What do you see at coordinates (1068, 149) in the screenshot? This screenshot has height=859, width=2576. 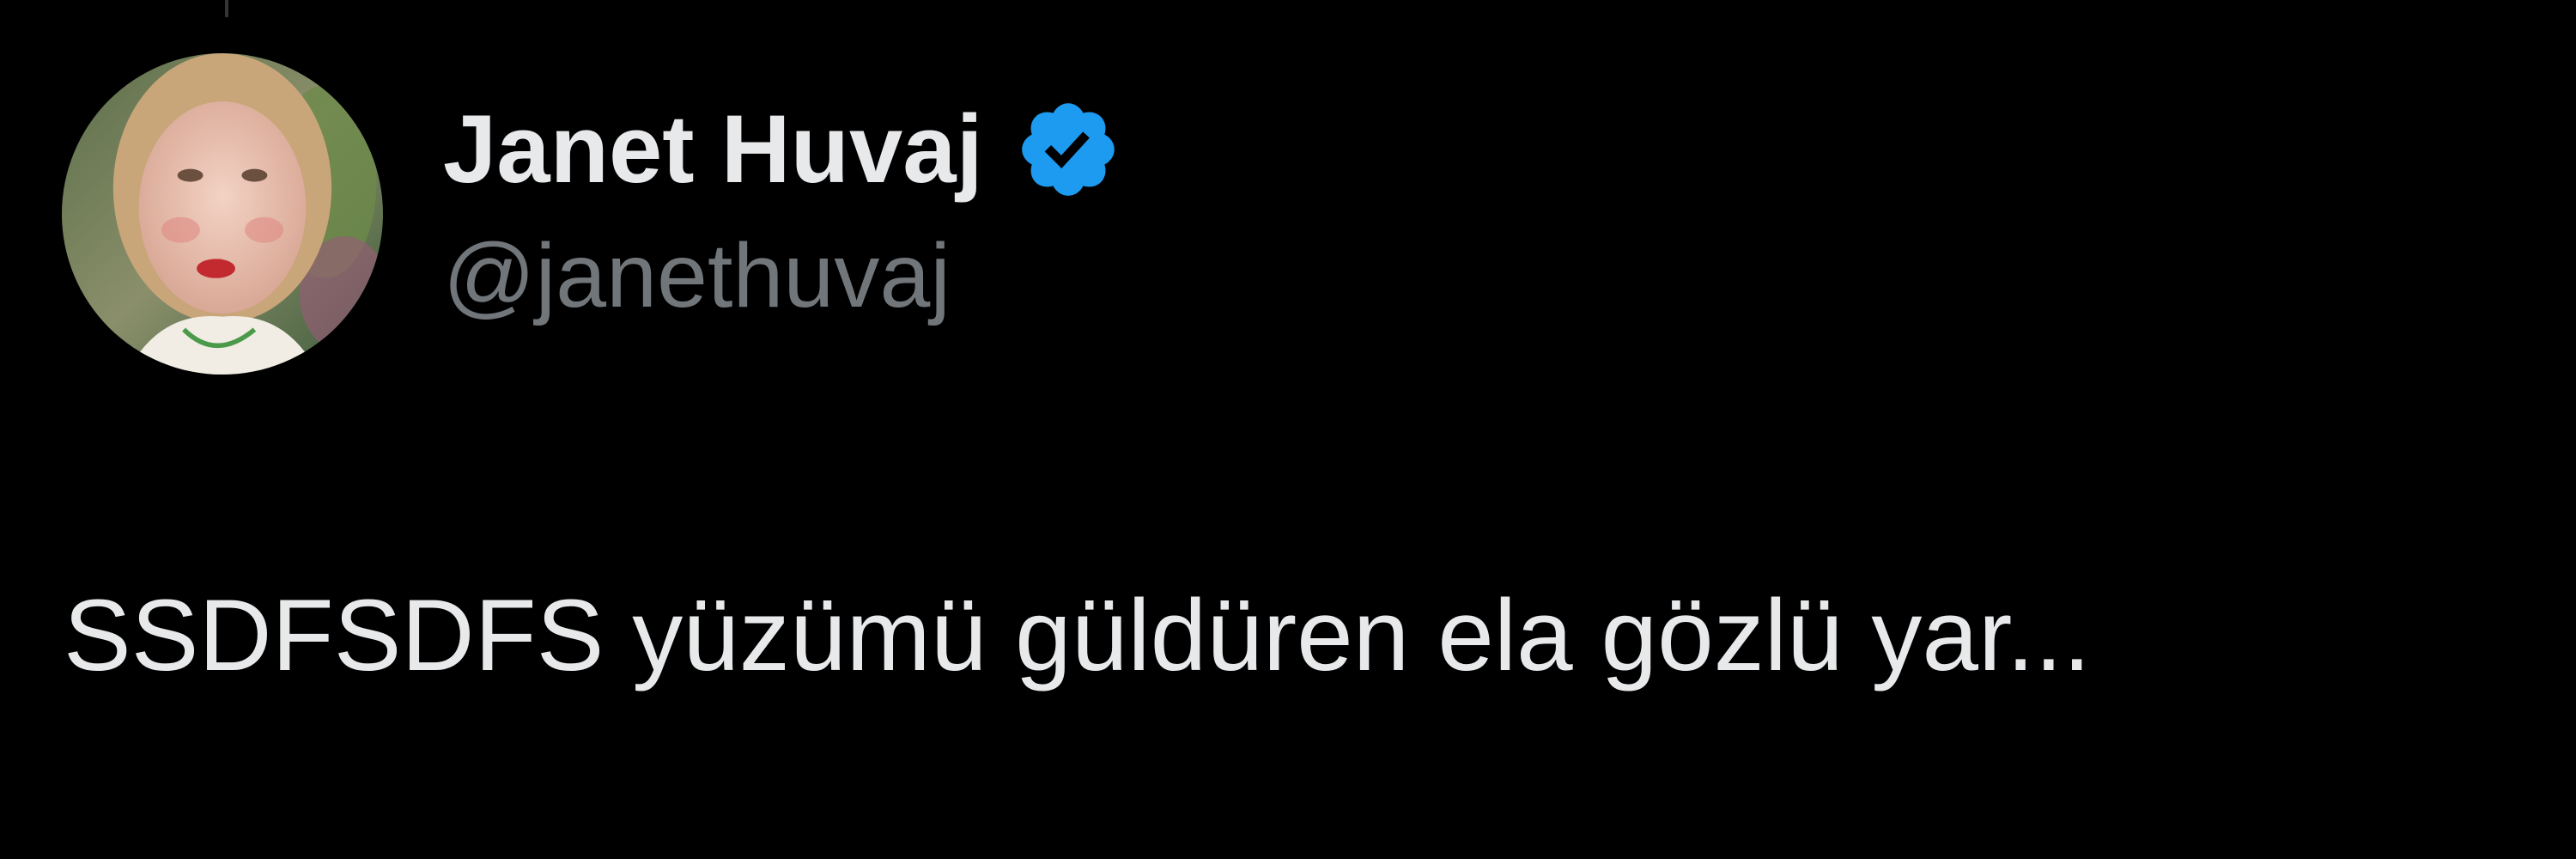 I see `verified-badge-icon` at bounding box center [1068, 149].